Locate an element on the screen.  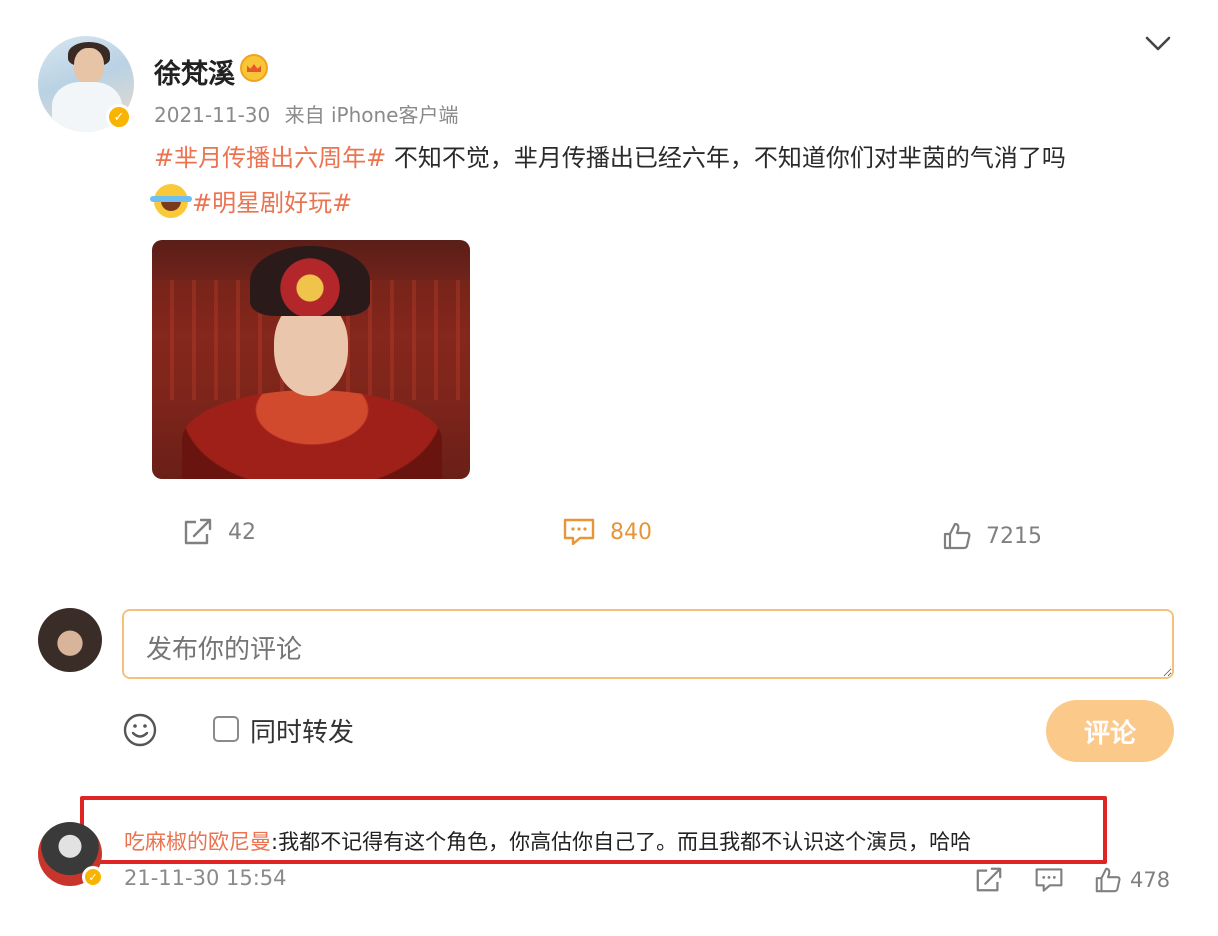
comment-author: 吃麻椒的欧尼曼 is located at coordinates (197, 842).